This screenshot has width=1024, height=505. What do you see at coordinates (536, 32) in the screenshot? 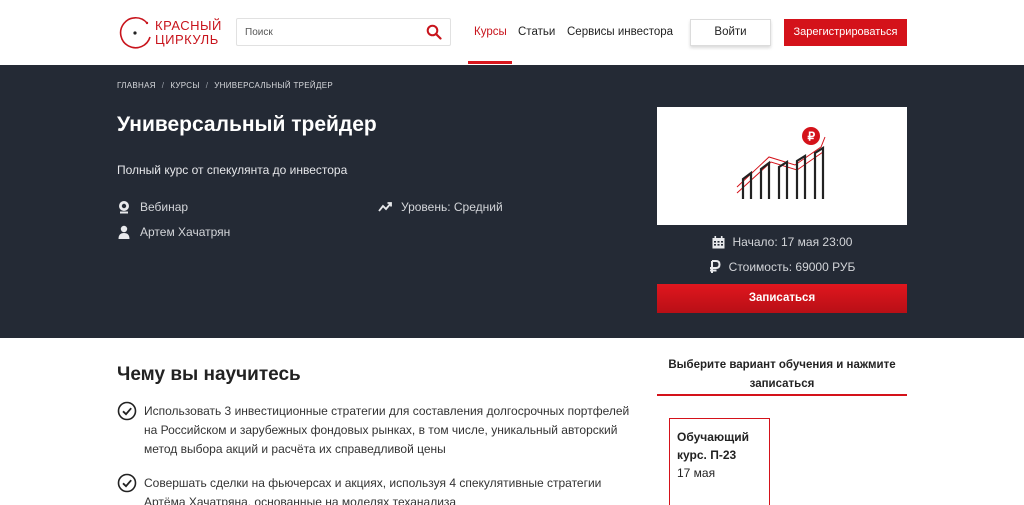
I see `nav-articles: Статьи` at bounding box center [536, 32].